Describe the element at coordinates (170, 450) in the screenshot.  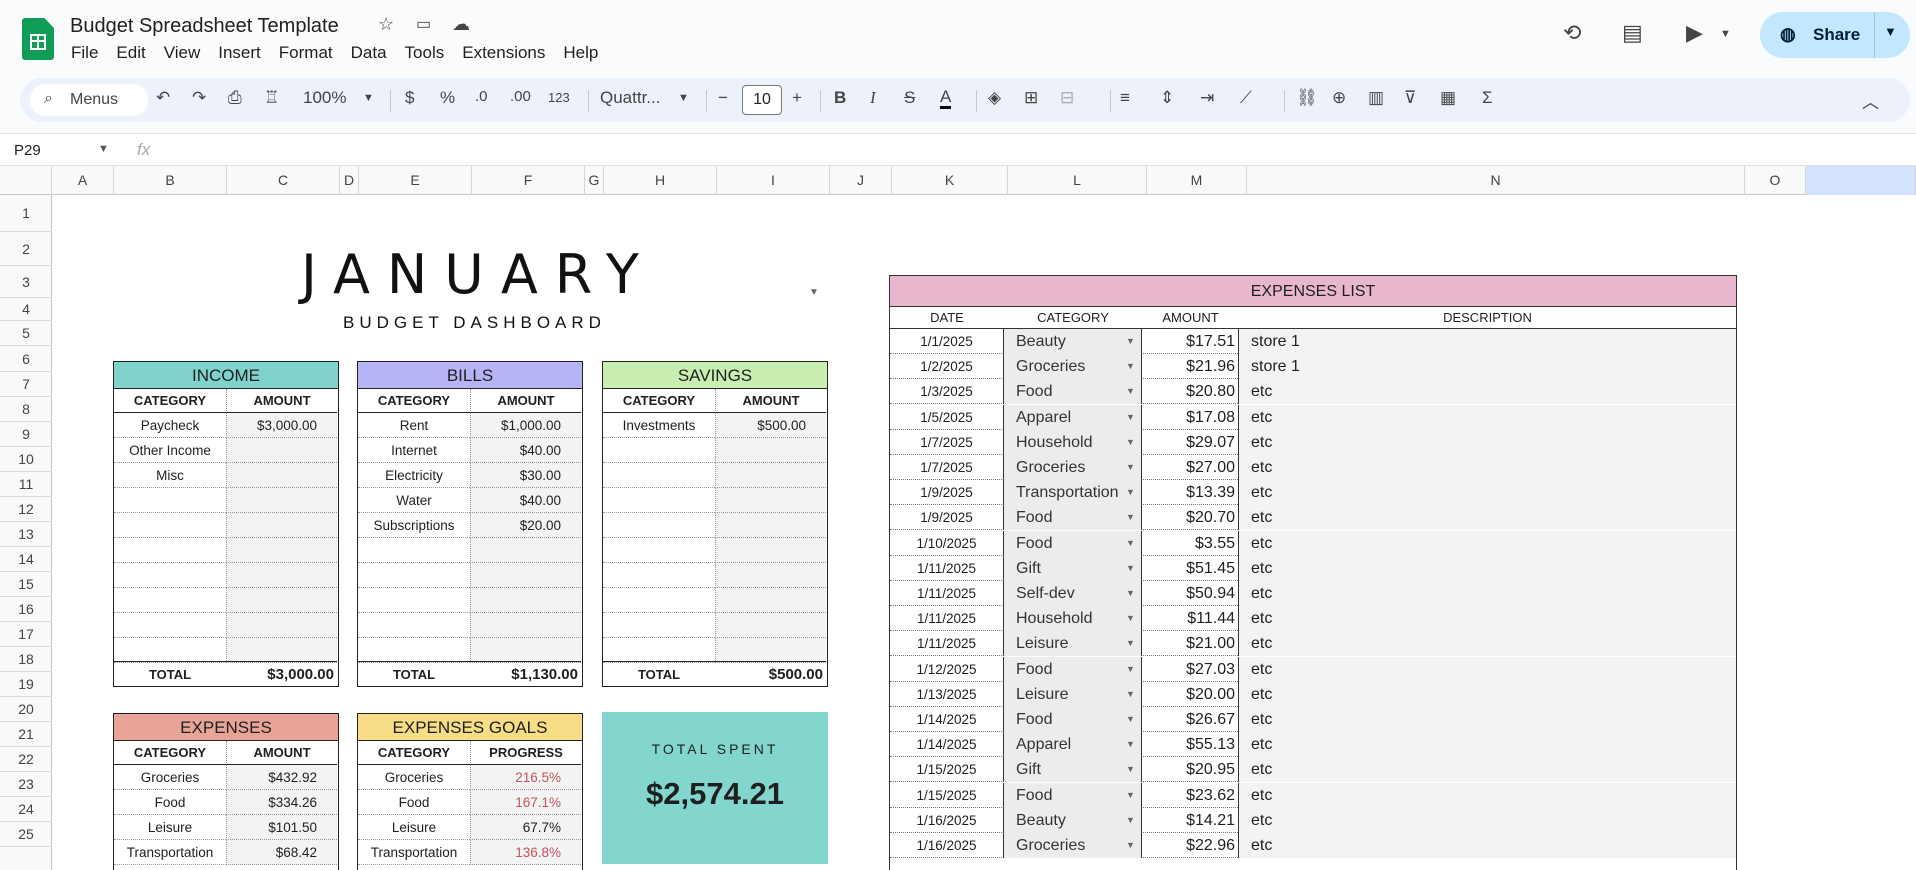
I see `income-row-category: Other Income` at that location.